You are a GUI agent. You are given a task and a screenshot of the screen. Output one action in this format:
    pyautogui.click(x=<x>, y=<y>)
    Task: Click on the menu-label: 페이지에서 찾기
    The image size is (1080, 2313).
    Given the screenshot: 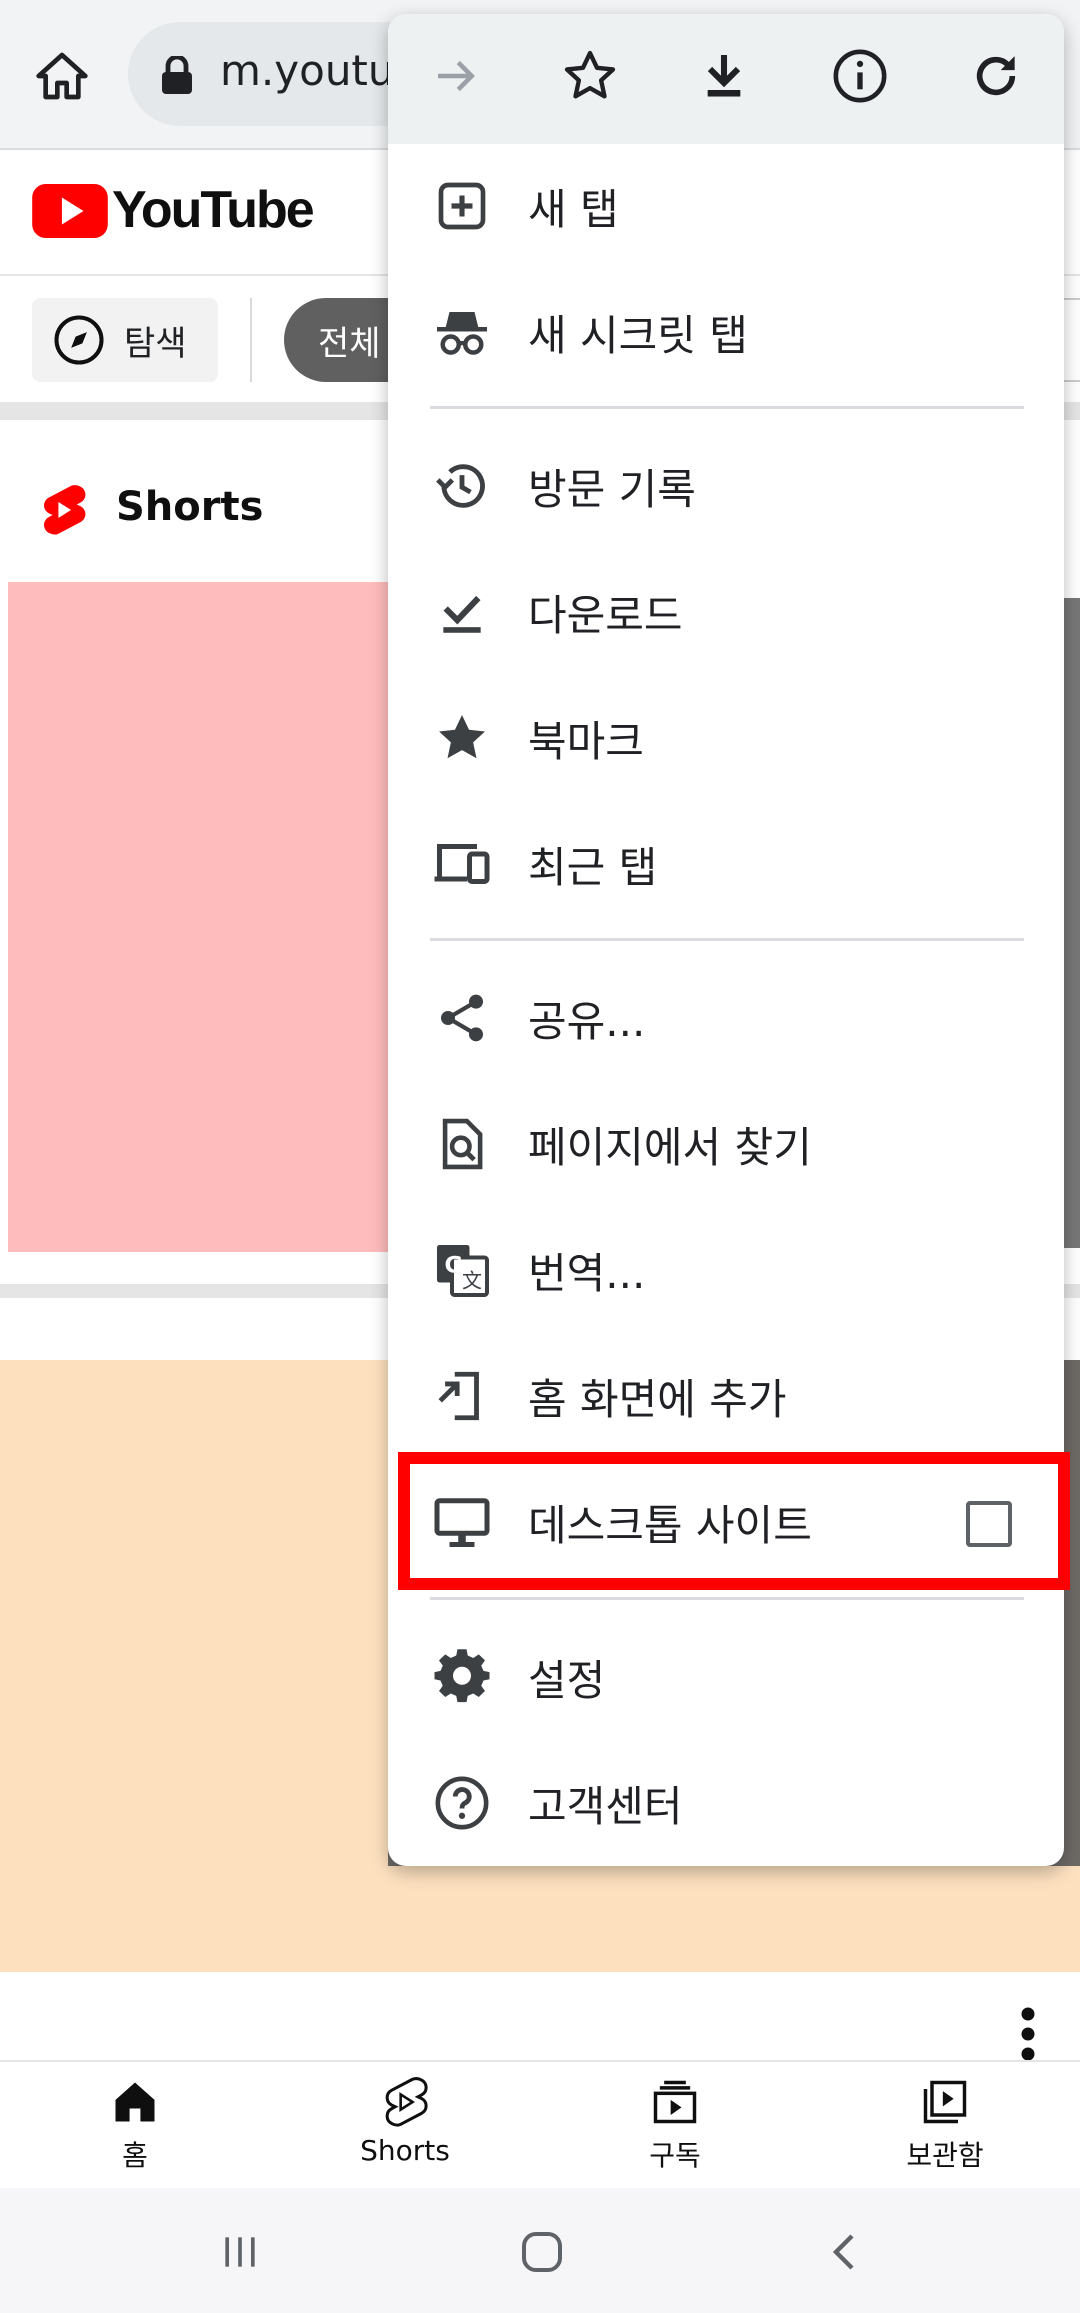 What is the action you would take?
    pyautogui.click(x=670, y=1147)
    